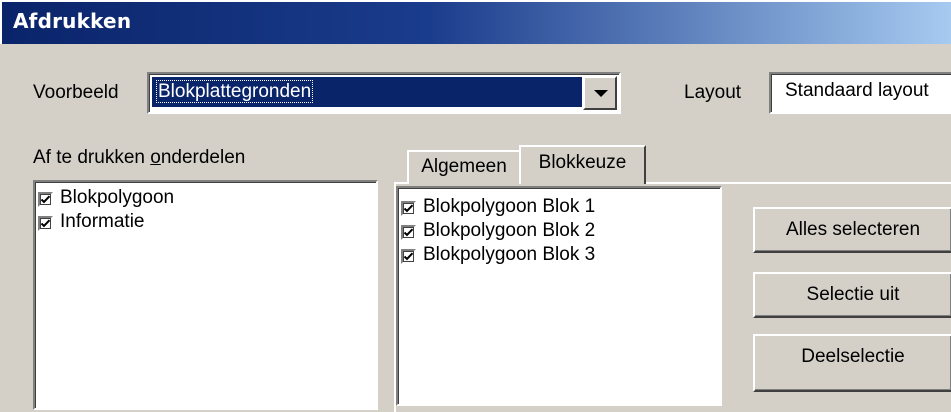  What do you see at coordinates (475, 22) in the screenshot?
I see `title-bar: Afdrukken` at bounding box center [475, 22].